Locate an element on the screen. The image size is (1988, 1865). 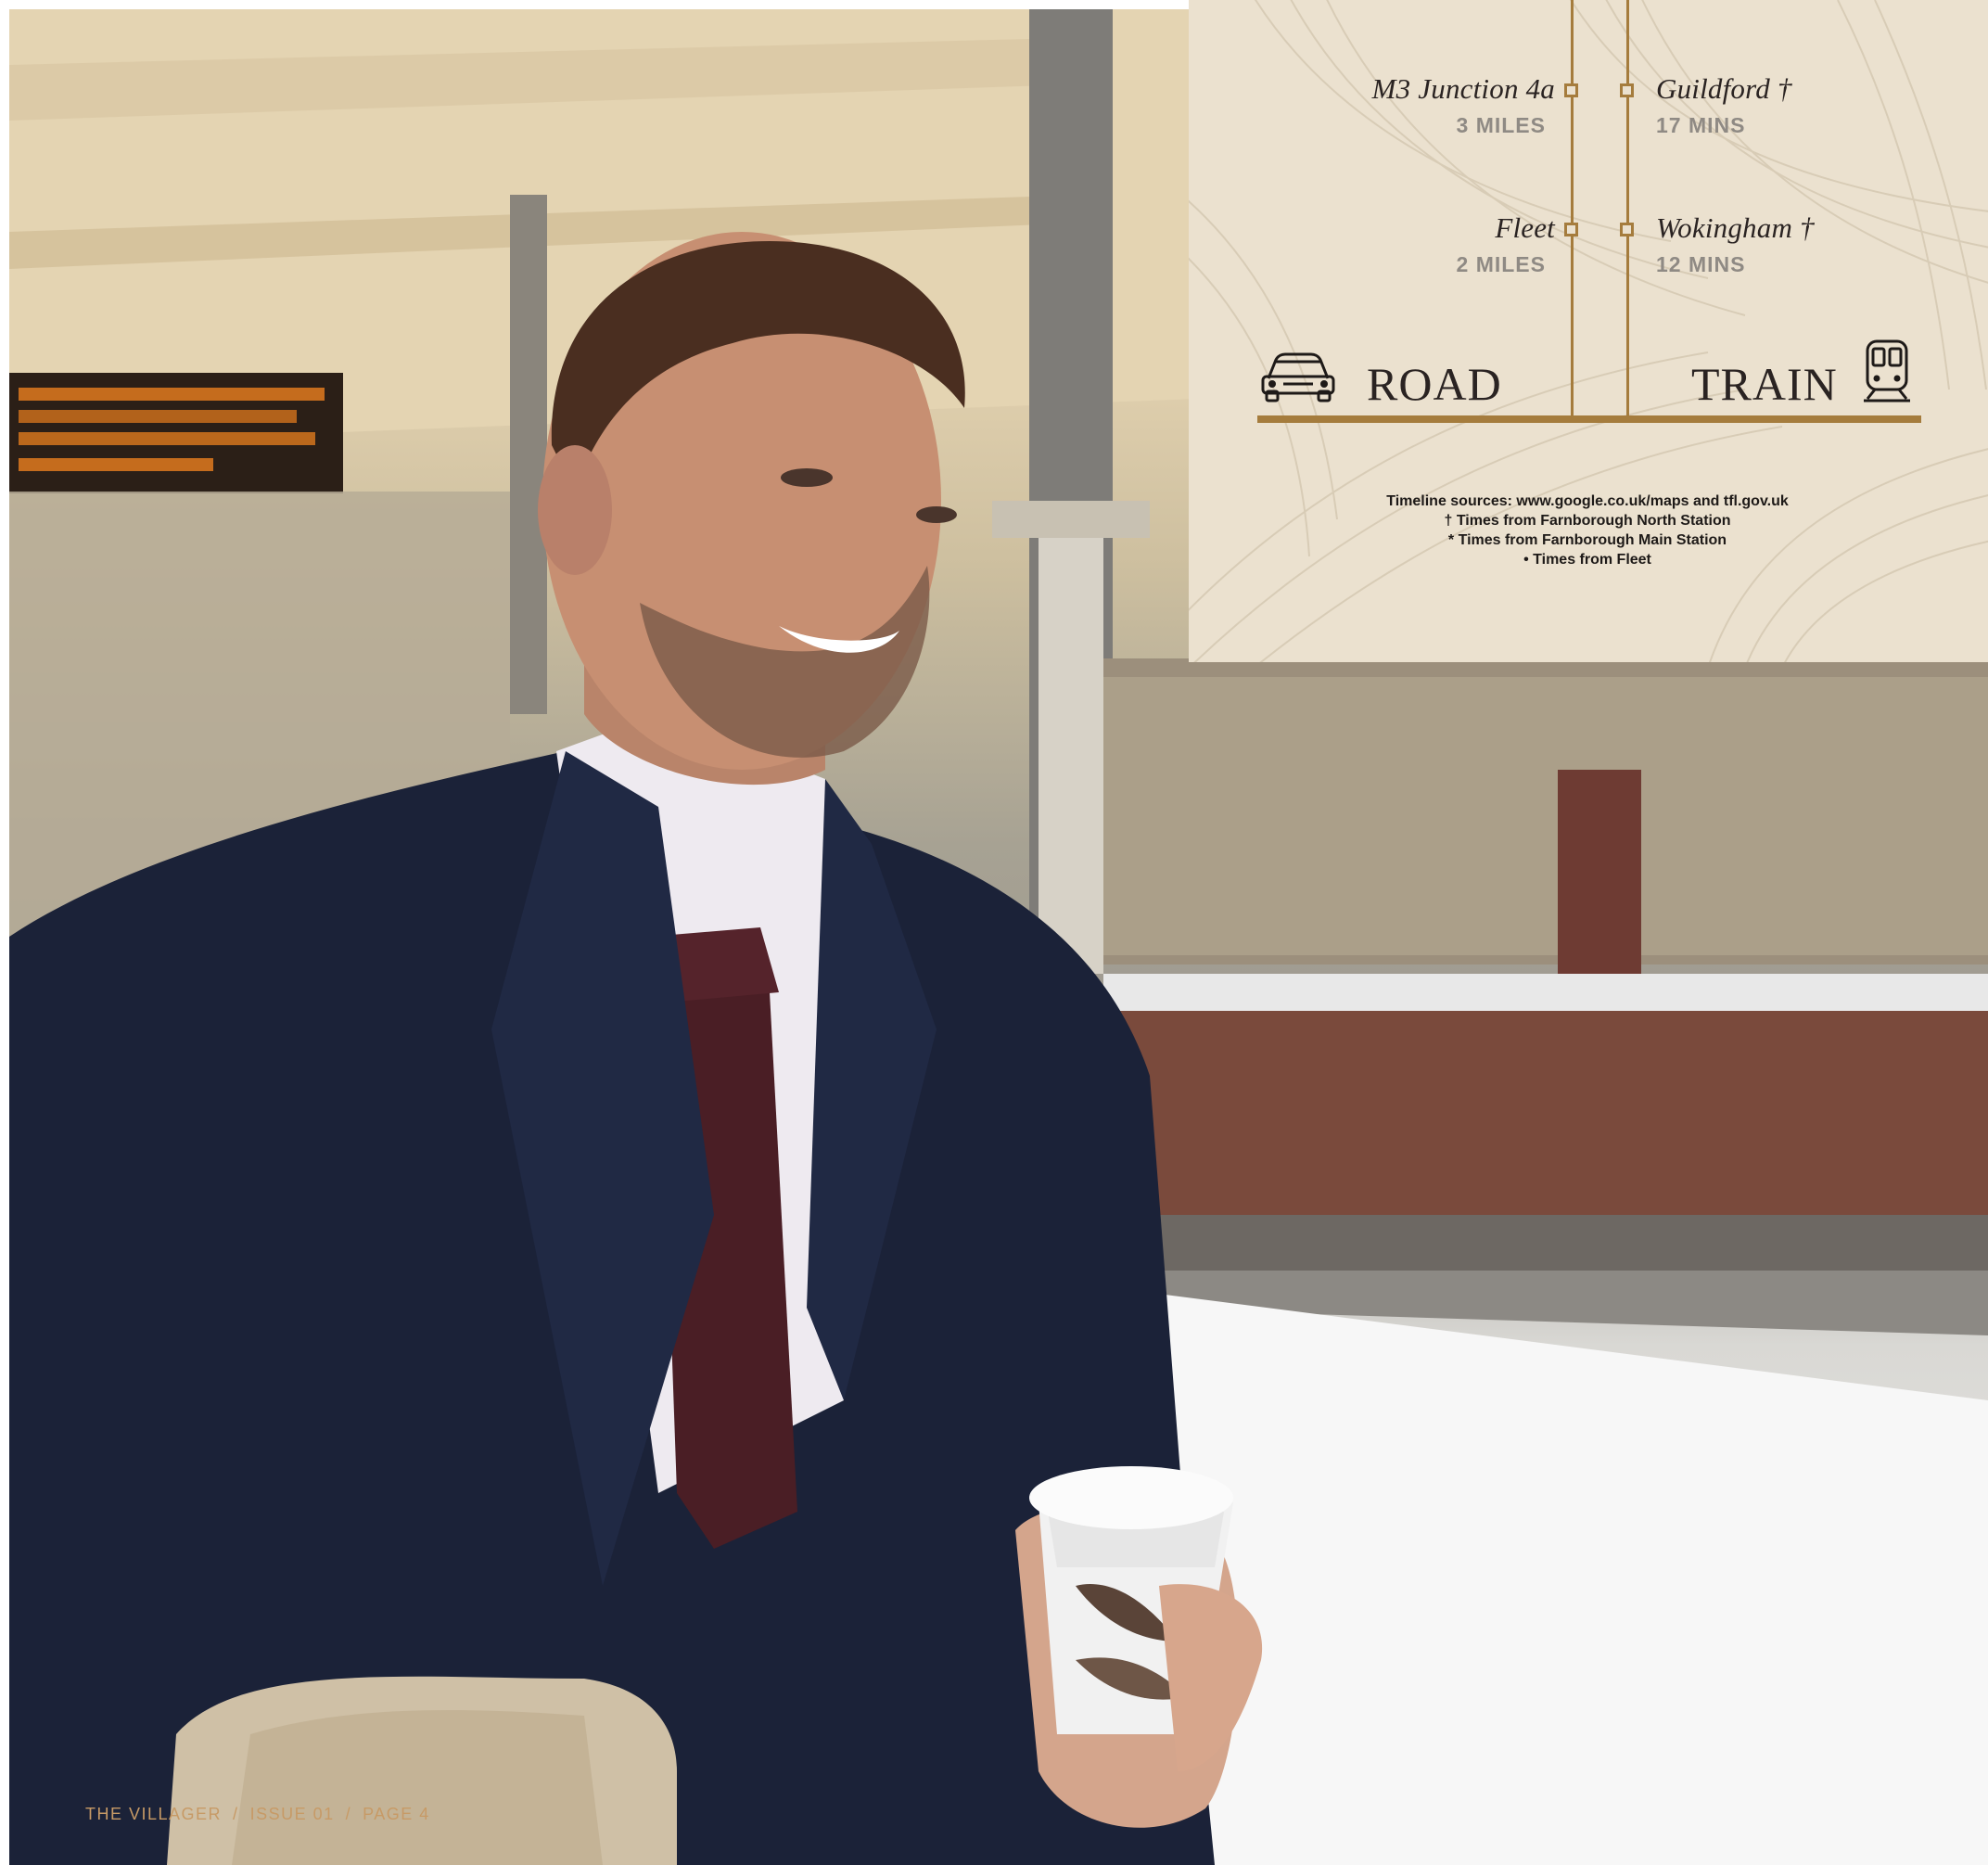
road-timeline-line is located at coordinates (1572, 208).